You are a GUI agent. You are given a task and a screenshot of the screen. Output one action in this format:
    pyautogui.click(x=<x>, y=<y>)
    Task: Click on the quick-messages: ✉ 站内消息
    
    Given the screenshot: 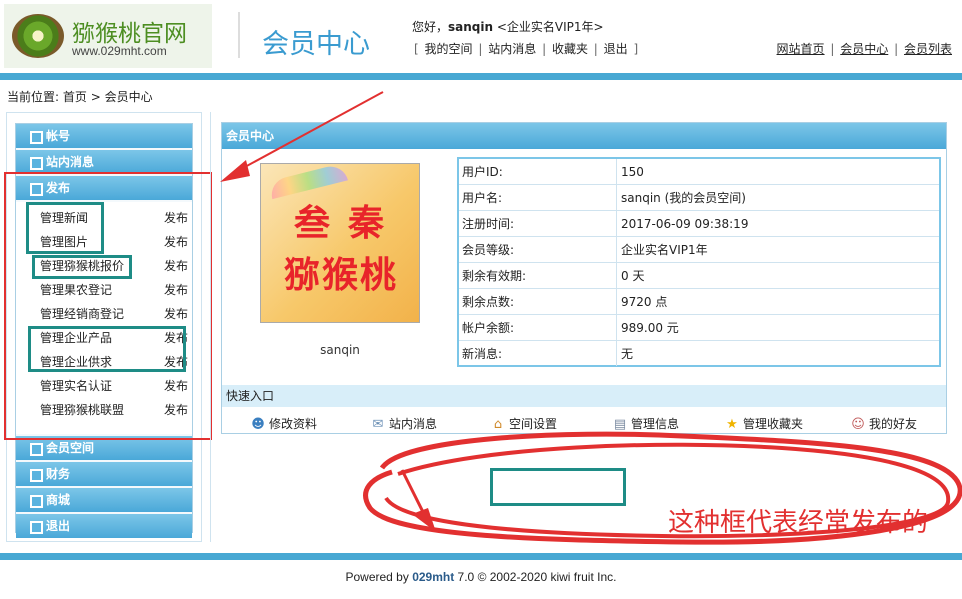 What is the action you would take?
    pyautogui.click(x=403, y=424)
    